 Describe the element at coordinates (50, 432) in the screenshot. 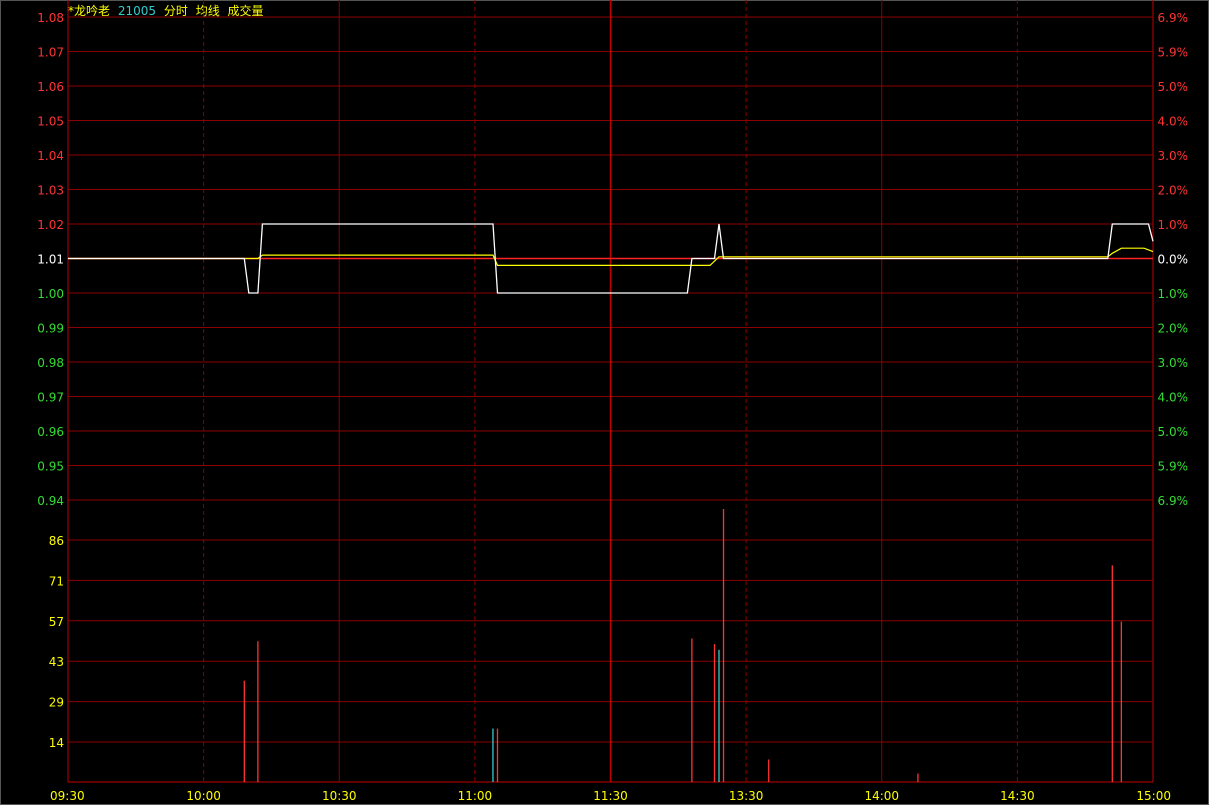

I see `price-tick-label: 0.96` at that location.